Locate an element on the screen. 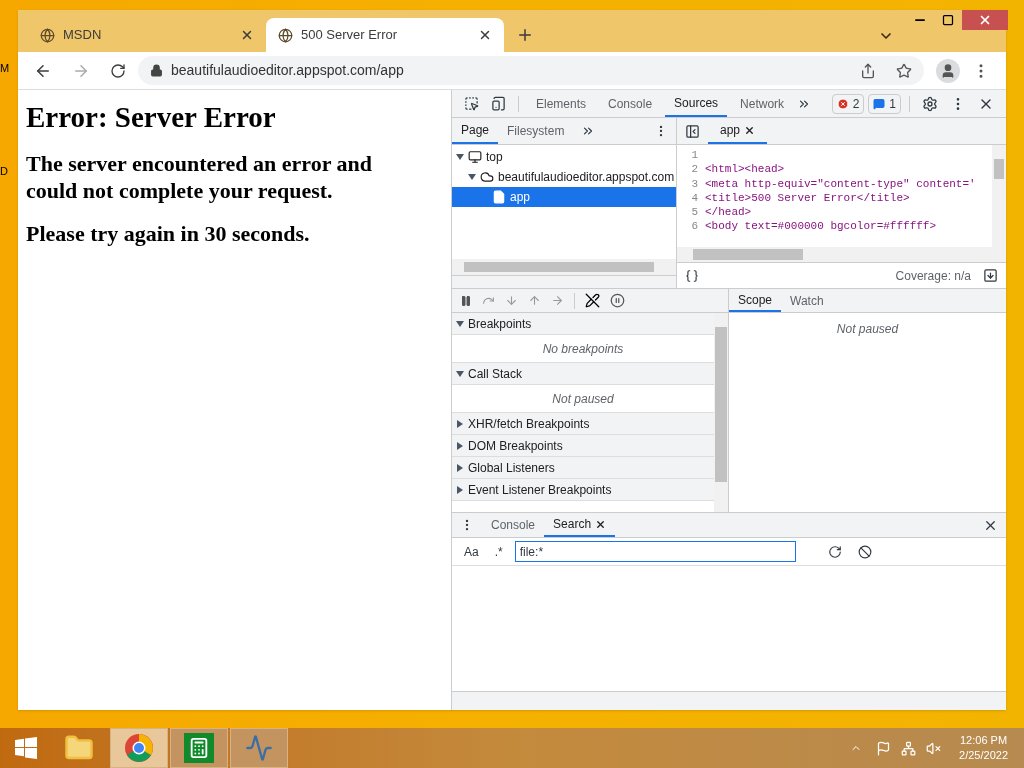 This screenshot has height=768, width=1024. chrome-logo-icon is located at coordinates (139, 748).